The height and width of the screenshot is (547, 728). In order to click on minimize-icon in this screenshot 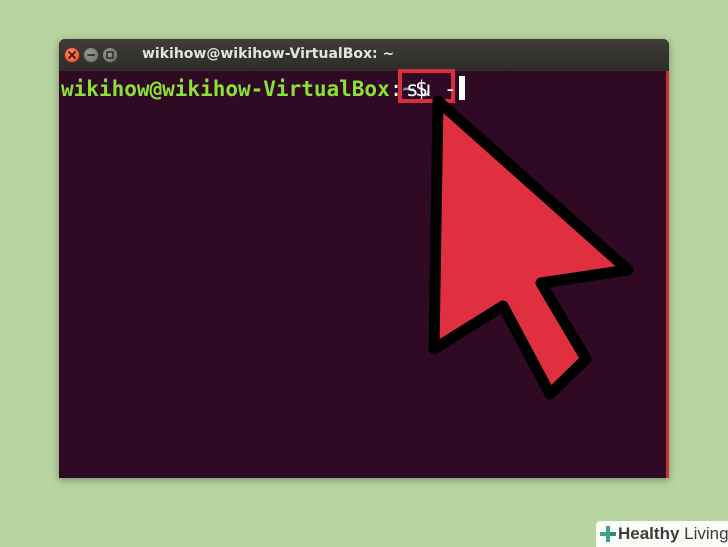, I will do `click(91, 55)`.